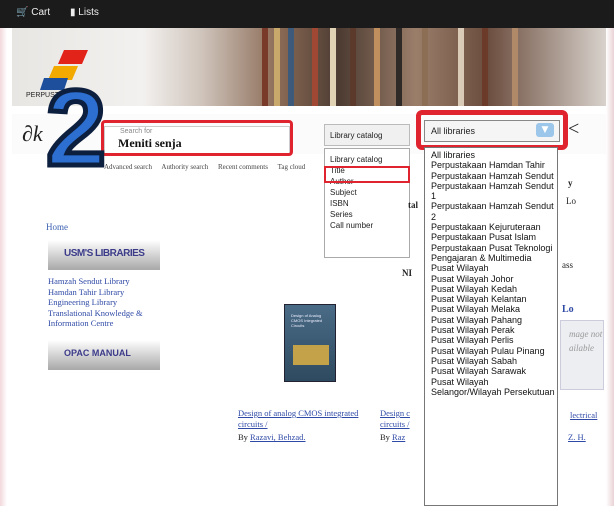 The image size is (614, 506). What do you see at coordinates (491, 361) in the screenshot?
I see `library-option: Pusat Wilayah Sabah` at bounding box center [491, 361].